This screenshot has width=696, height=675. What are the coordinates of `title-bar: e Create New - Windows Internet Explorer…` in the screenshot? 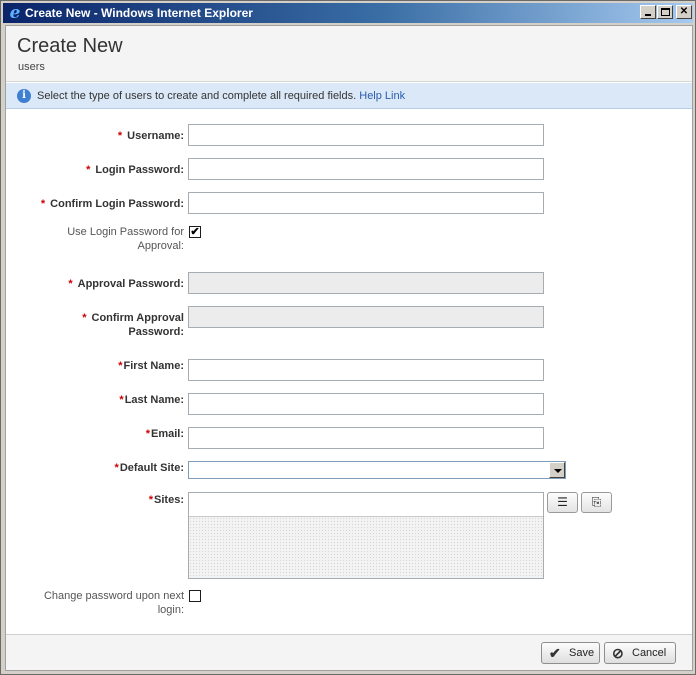 It's located at (348, 13).